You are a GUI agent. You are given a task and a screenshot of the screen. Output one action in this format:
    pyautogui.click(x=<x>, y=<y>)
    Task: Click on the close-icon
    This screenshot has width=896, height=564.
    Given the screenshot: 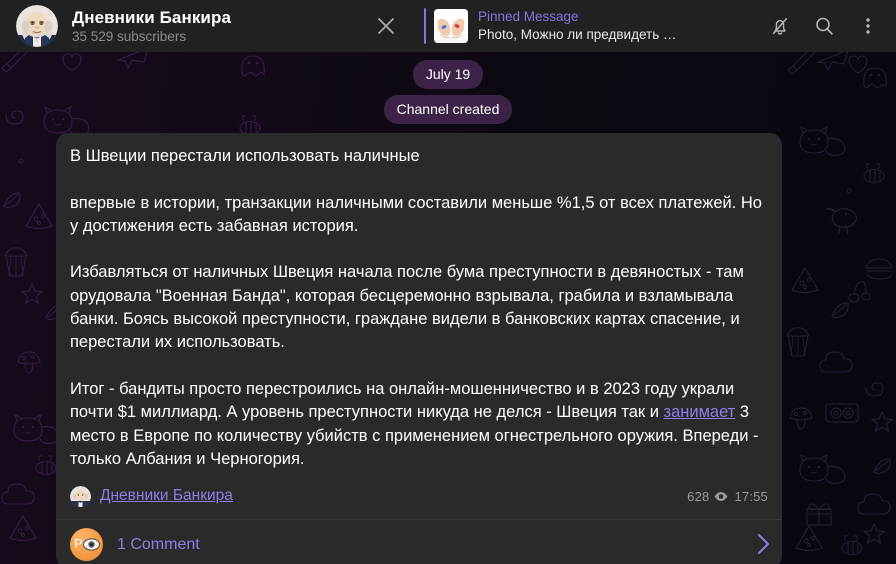 What is the action you would take?
    pyautogui.click(x=386, y=26)
    